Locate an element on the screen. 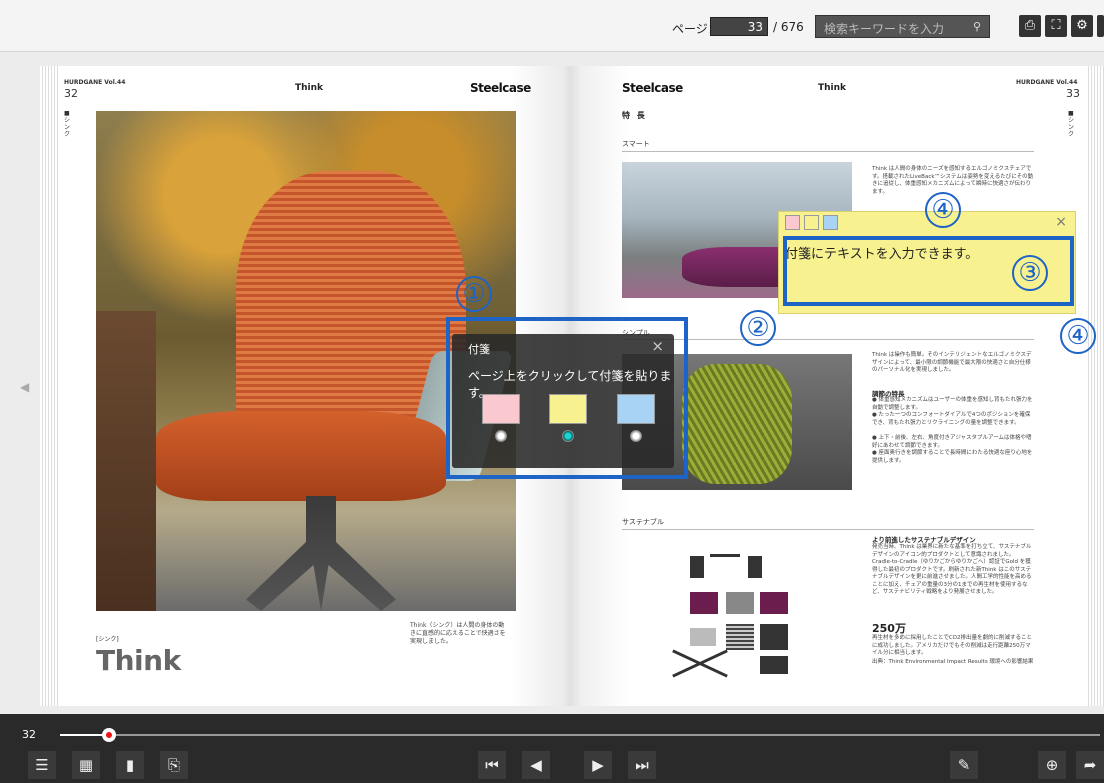 This screenshot has height=783, width=1104. thumbnail-grid-icon: ▦ is located at coordinates (86, 765).